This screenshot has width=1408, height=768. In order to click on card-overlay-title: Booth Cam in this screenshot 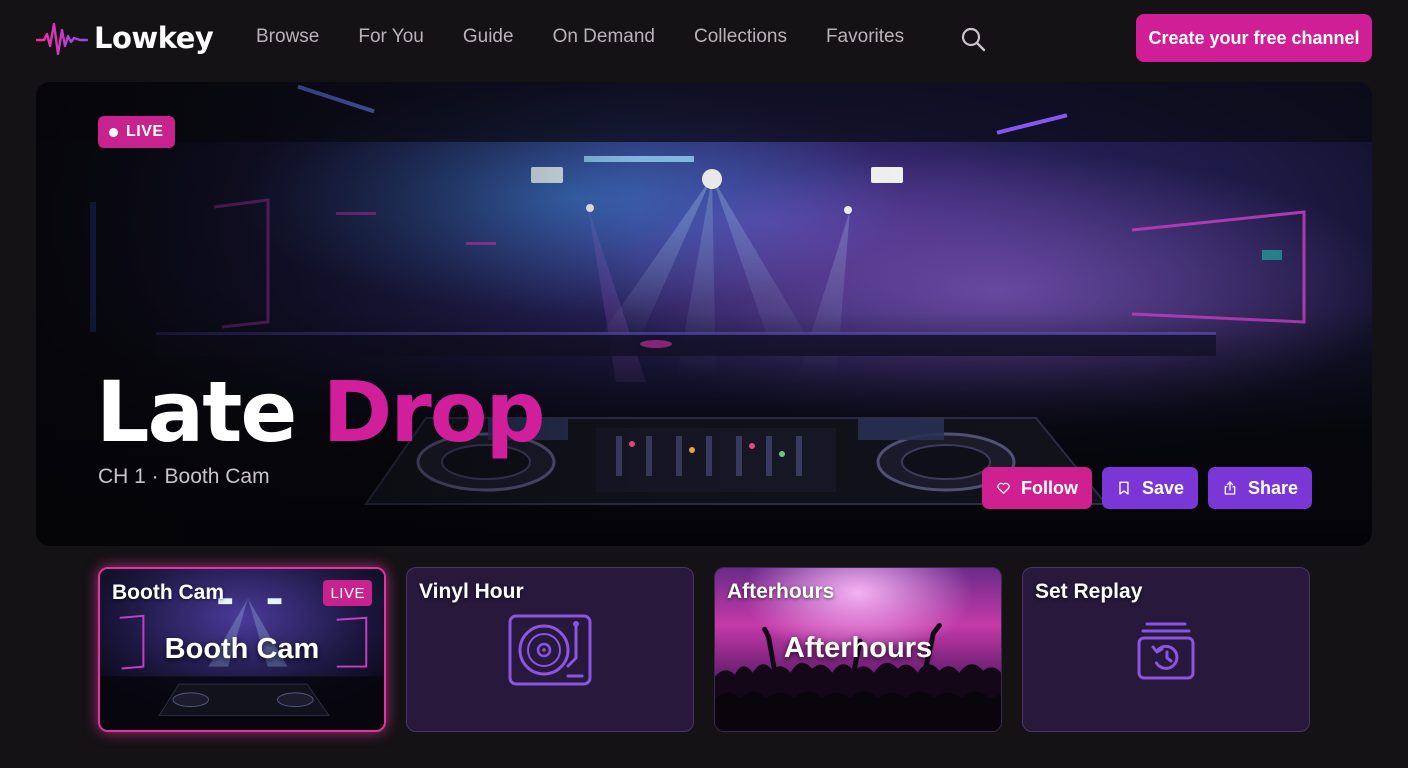, I will do `click(242, 649)`.